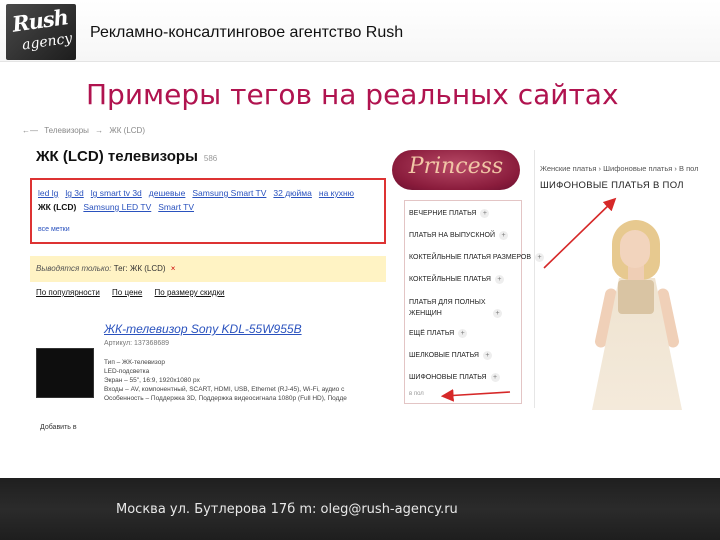  I want to click on sort-discount: По размеру скидки, so click(190, 292).